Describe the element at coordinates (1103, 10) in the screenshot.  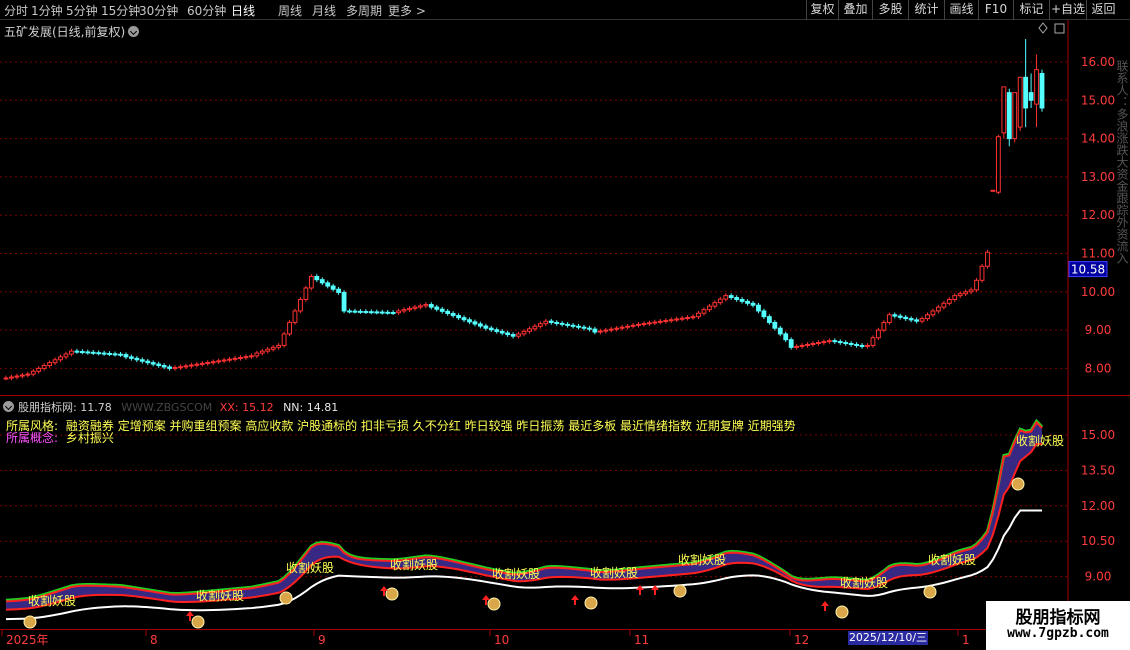
I see `toolbar-button-8: 返回` at that location.